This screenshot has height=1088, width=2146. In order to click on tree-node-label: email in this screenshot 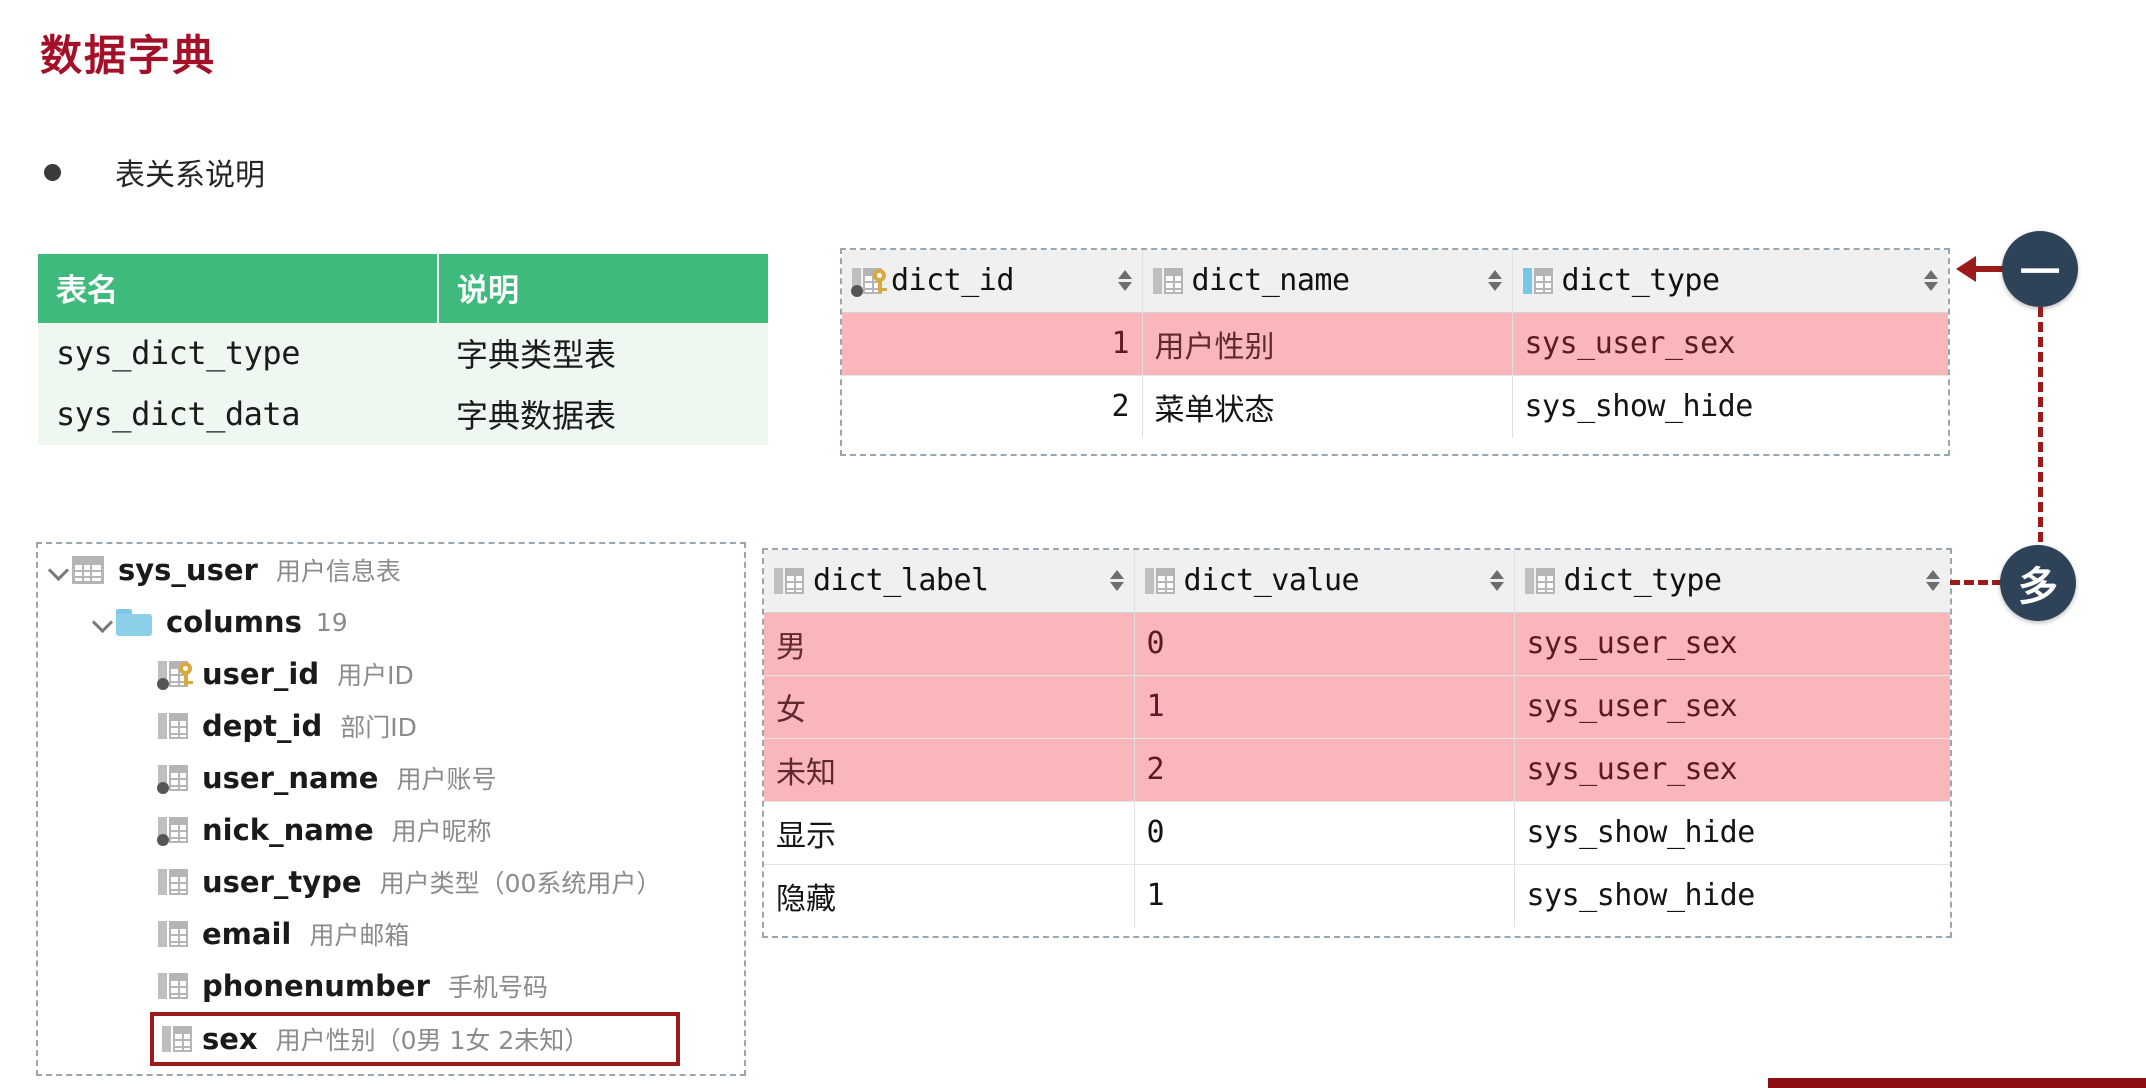, I will do `click(247, 934)`.